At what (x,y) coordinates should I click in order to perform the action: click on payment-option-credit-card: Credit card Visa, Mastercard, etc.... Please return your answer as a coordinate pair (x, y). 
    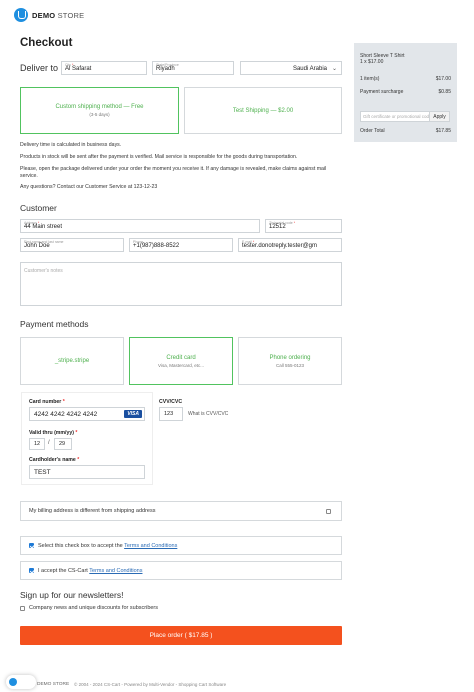
    Looking at the image, I should click on (181, 361).